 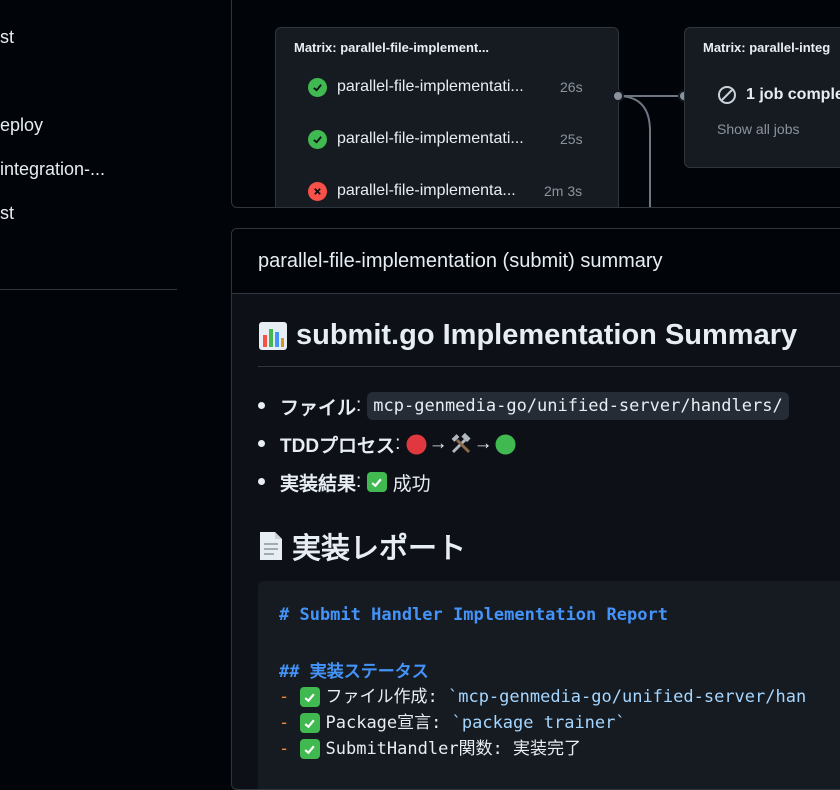 What do you see at coordinates (354, 672) in the screenshot?
I see `code-line: ## 実装ステータス` at bounding box center [354, 672].